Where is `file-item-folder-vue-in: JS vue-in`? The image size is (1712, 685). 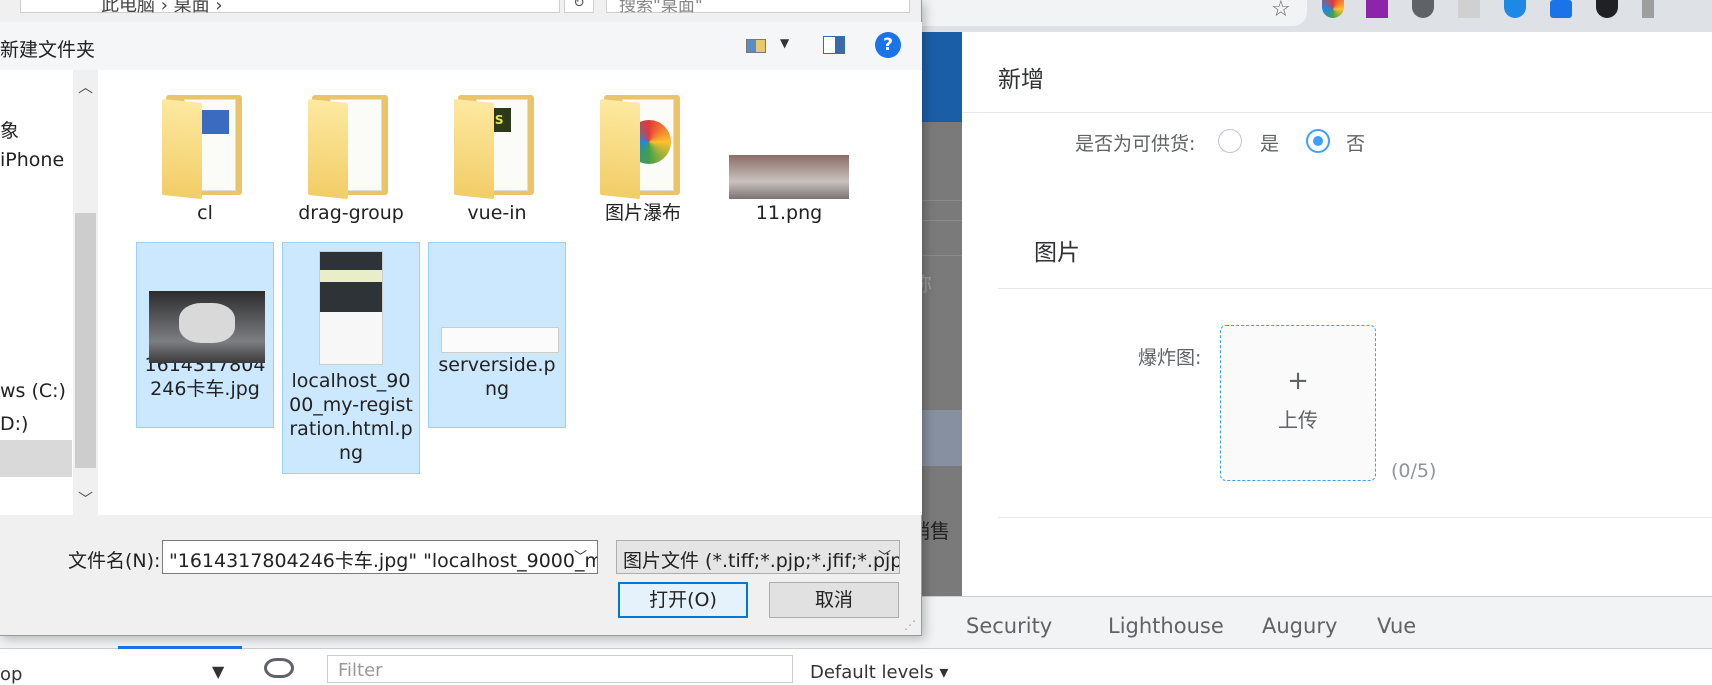
file-item-folder-vue-in: JS vue-in is located at coordinates (497, 158).